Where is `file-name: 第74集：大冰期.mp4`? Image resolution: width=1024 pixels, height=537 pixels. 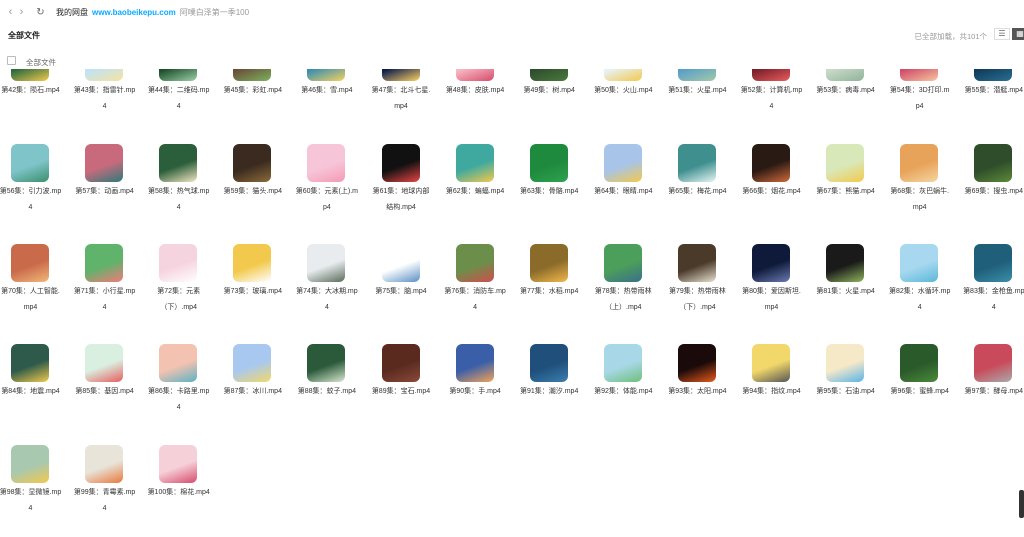
file-name: 第74集：大冰期.mp4 is located at coordinates (326, 300).